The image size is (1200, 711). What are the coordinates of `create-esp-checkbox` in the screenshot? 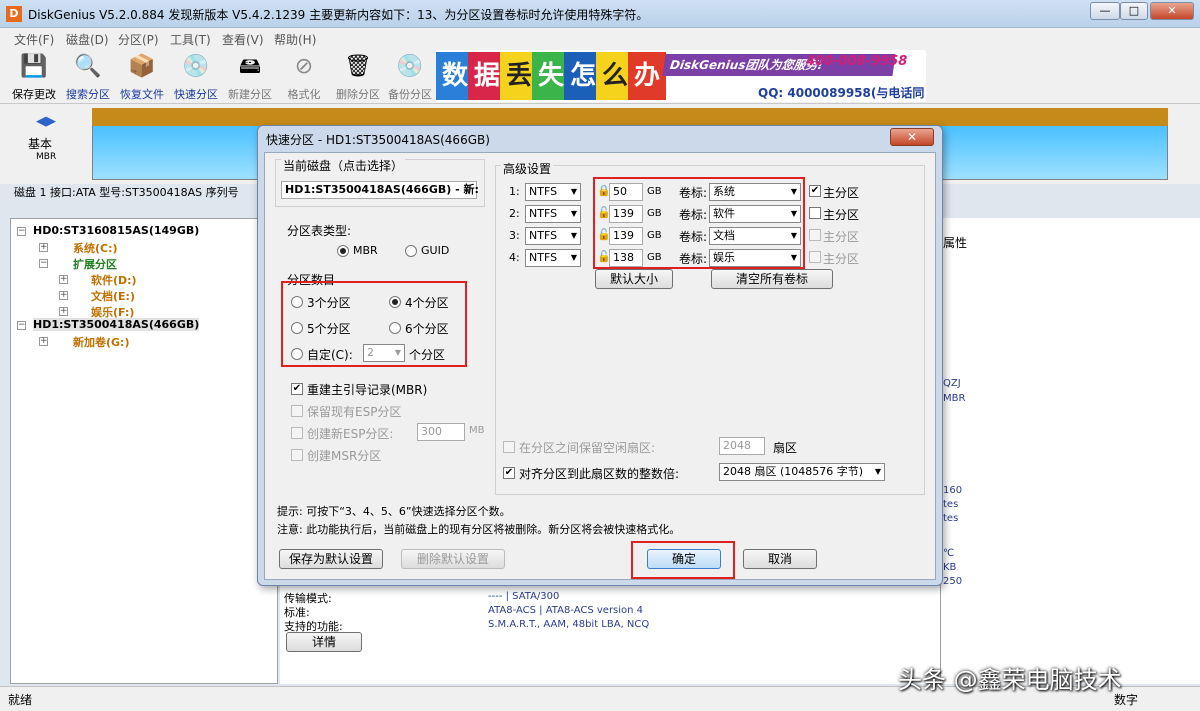 It's located at (297, 433).